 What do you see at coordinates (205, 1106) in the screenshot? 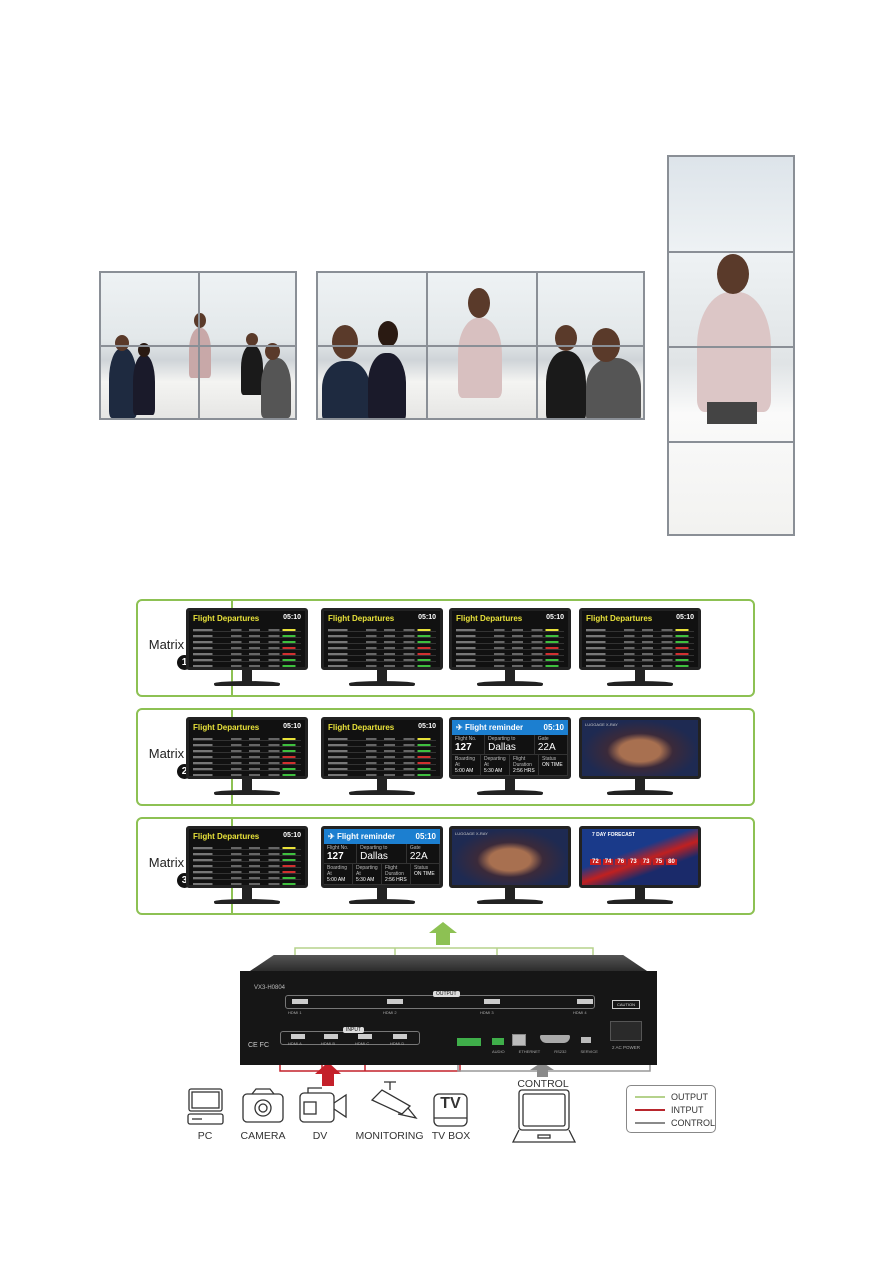
I see `pc-icon` at bounding box center [205, 1106].